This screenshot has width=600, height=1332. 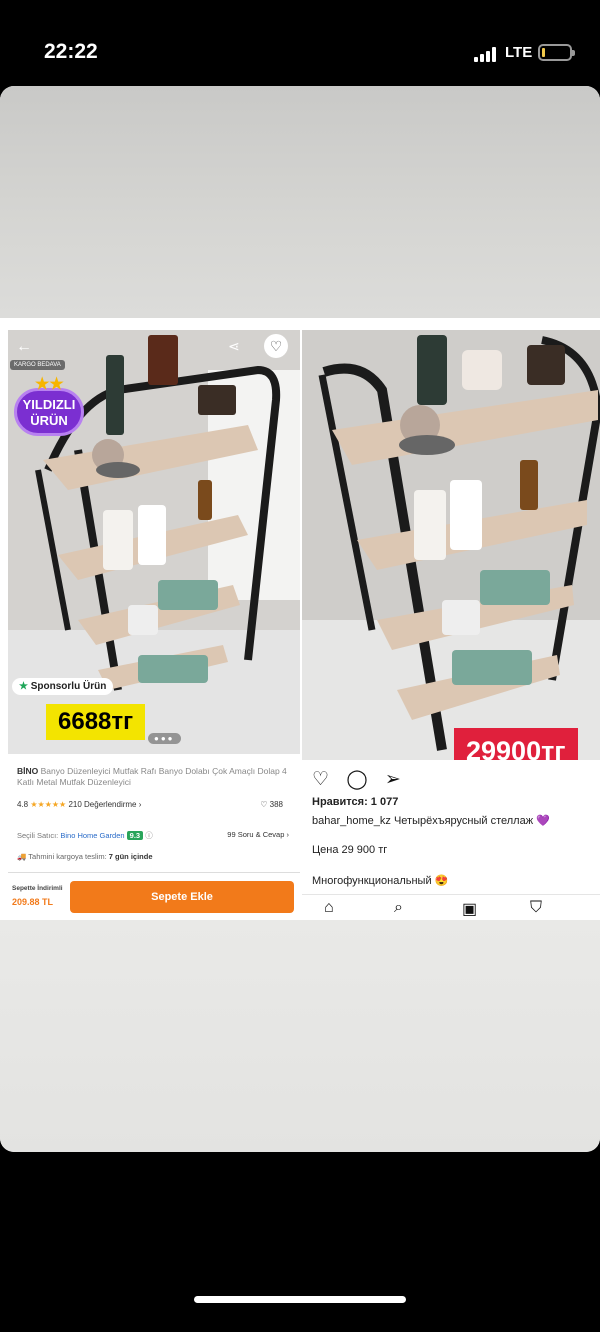 I want to click on sponsor-star-icon: ★, so click(x=23, y=686).